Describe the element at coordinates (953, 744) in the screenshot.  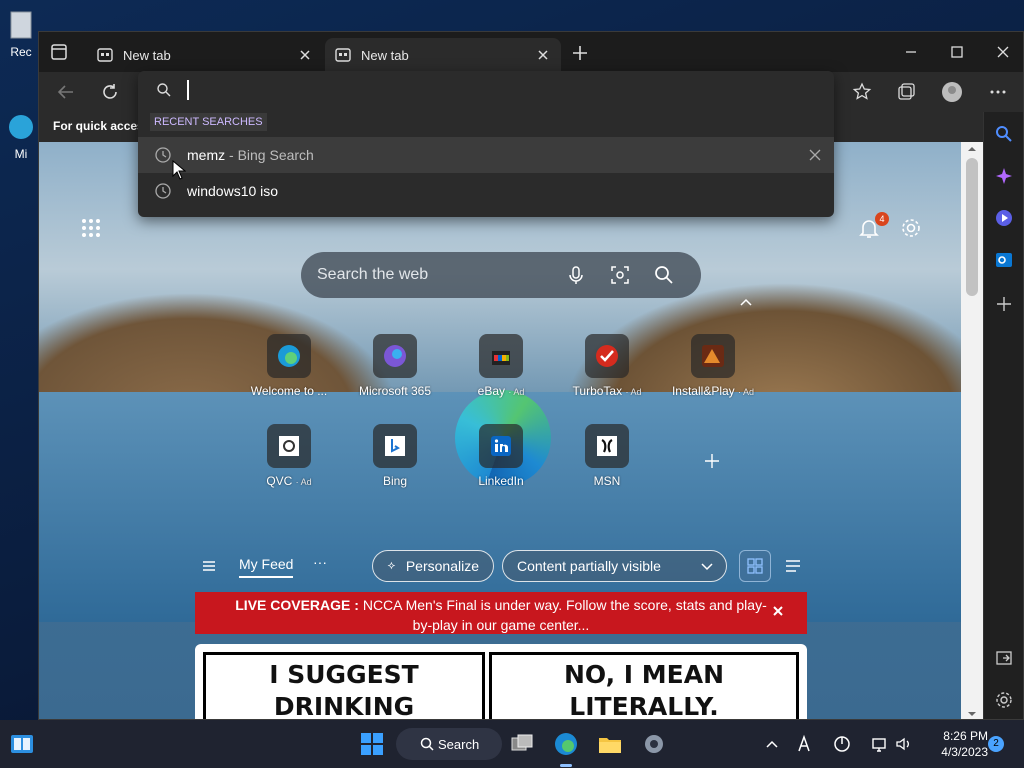
I see `taskbar-clock: 8:26 PM 4/3/2023` at that location.